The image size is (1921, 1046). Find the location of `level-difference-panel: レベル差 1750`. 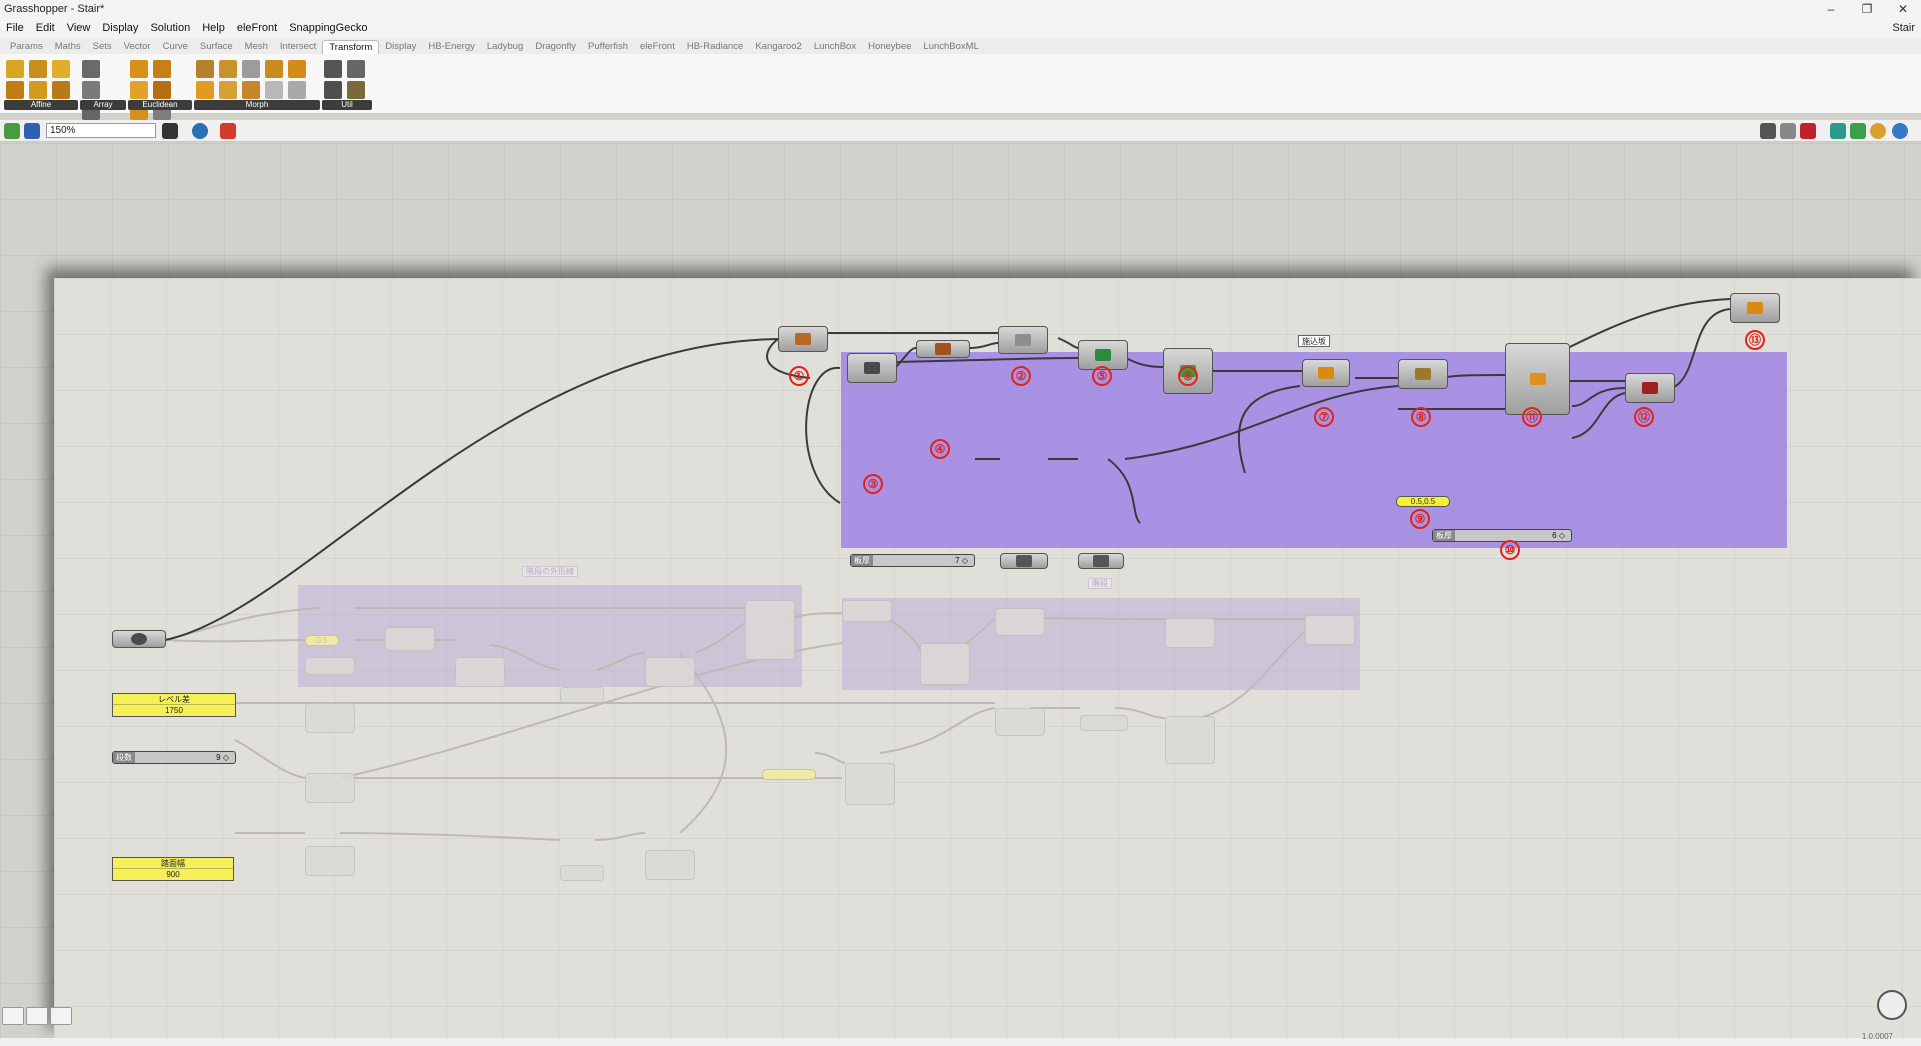

level-difference-panel: レベル差 1750 is located at coordinates (174, 705).